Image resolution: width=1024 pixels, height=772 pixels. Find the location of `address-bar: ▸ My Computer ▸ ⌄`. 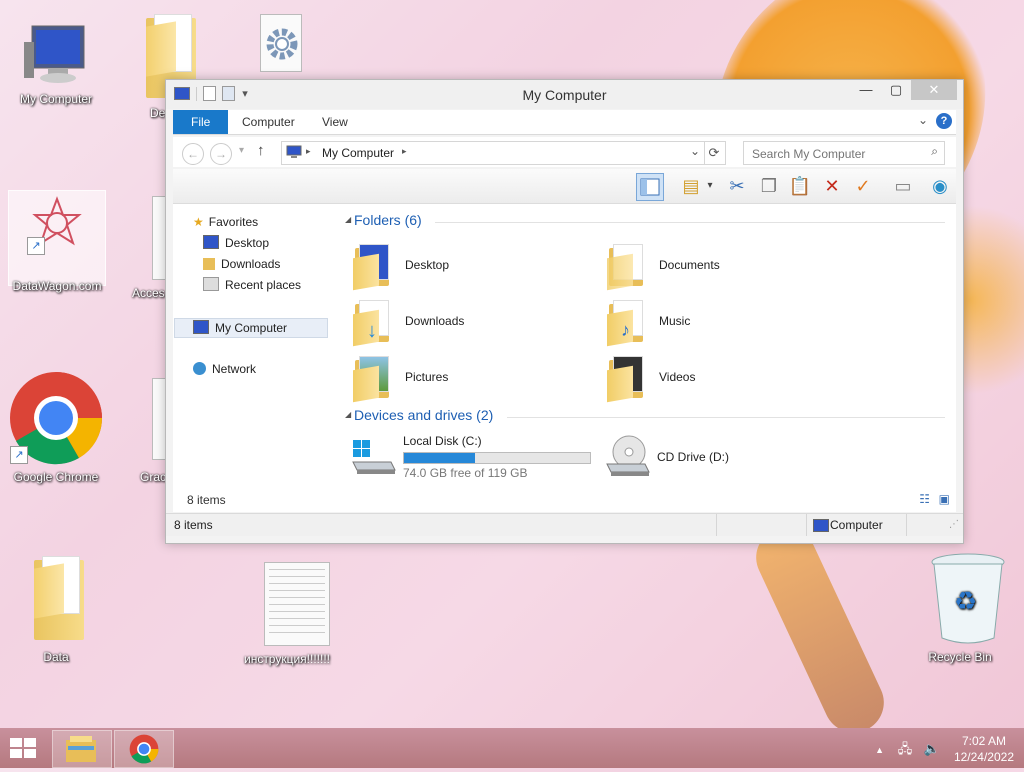

address-bar: ▸ My Computer ▸ ⌄ is located at coordinates (493, 153).